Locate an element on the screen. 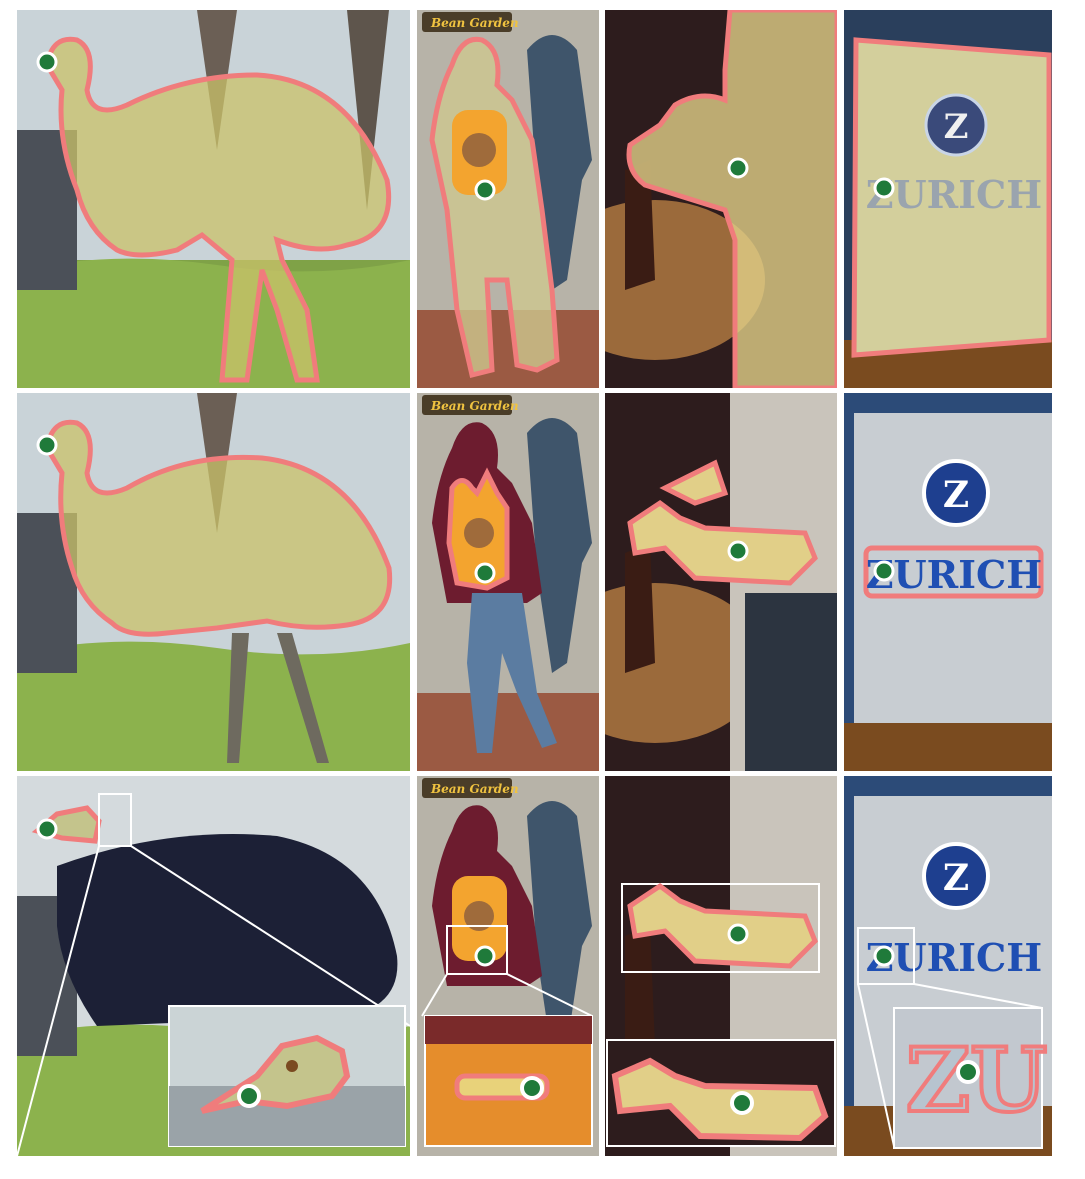 This screenshot has width=1085, height=1179. panel-sign-full-mask: Z ZURICH is located at coordinates (948, 199).